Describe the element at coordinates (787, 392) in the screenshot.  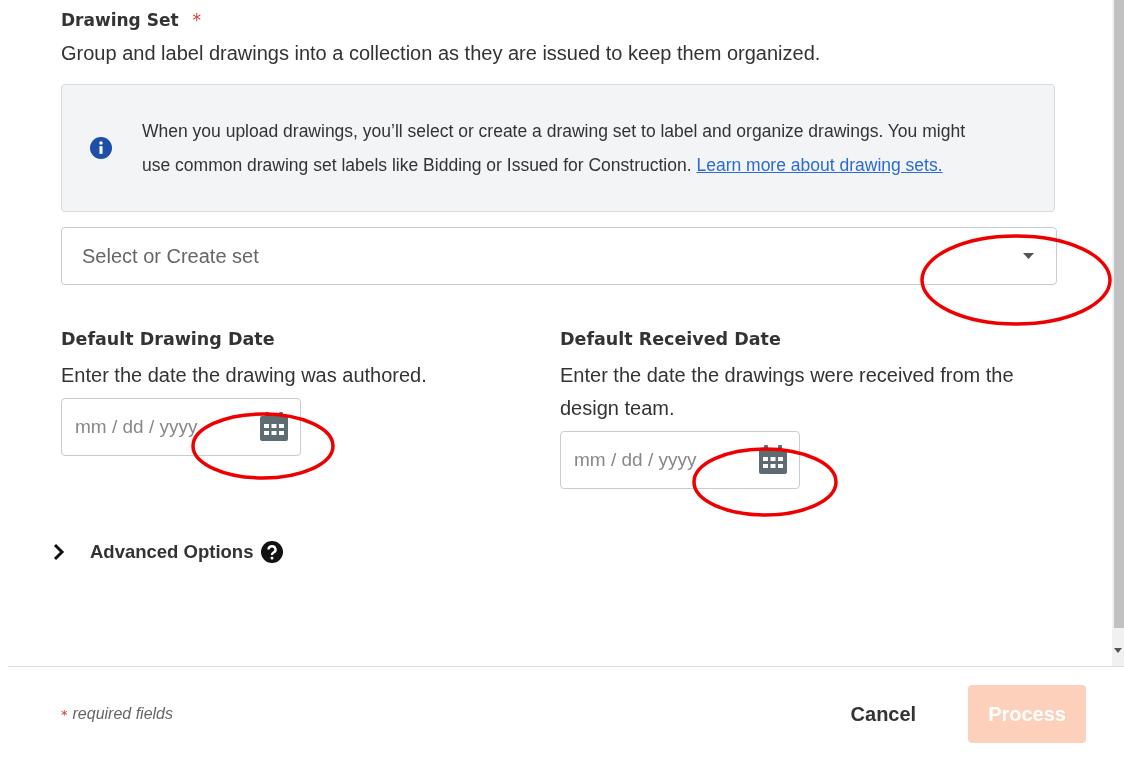
I see `field-description: Enter the date the drawings were received from the design team.` at that location.